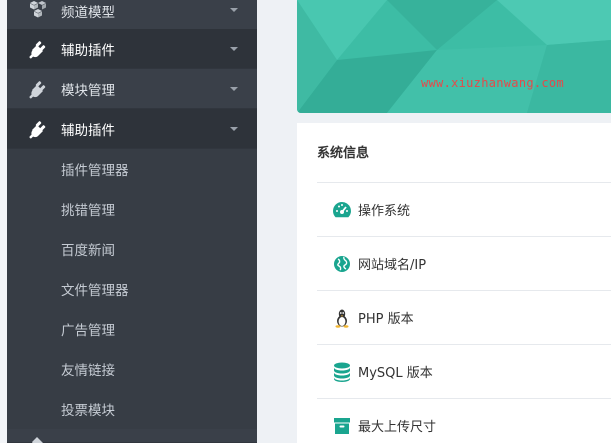 This screenshot has width=611, height=443. What do you see at coordinates (464, 209) in the screenshot?
I see `info-row-os: 操作系统` at bounding box center [464, 209].